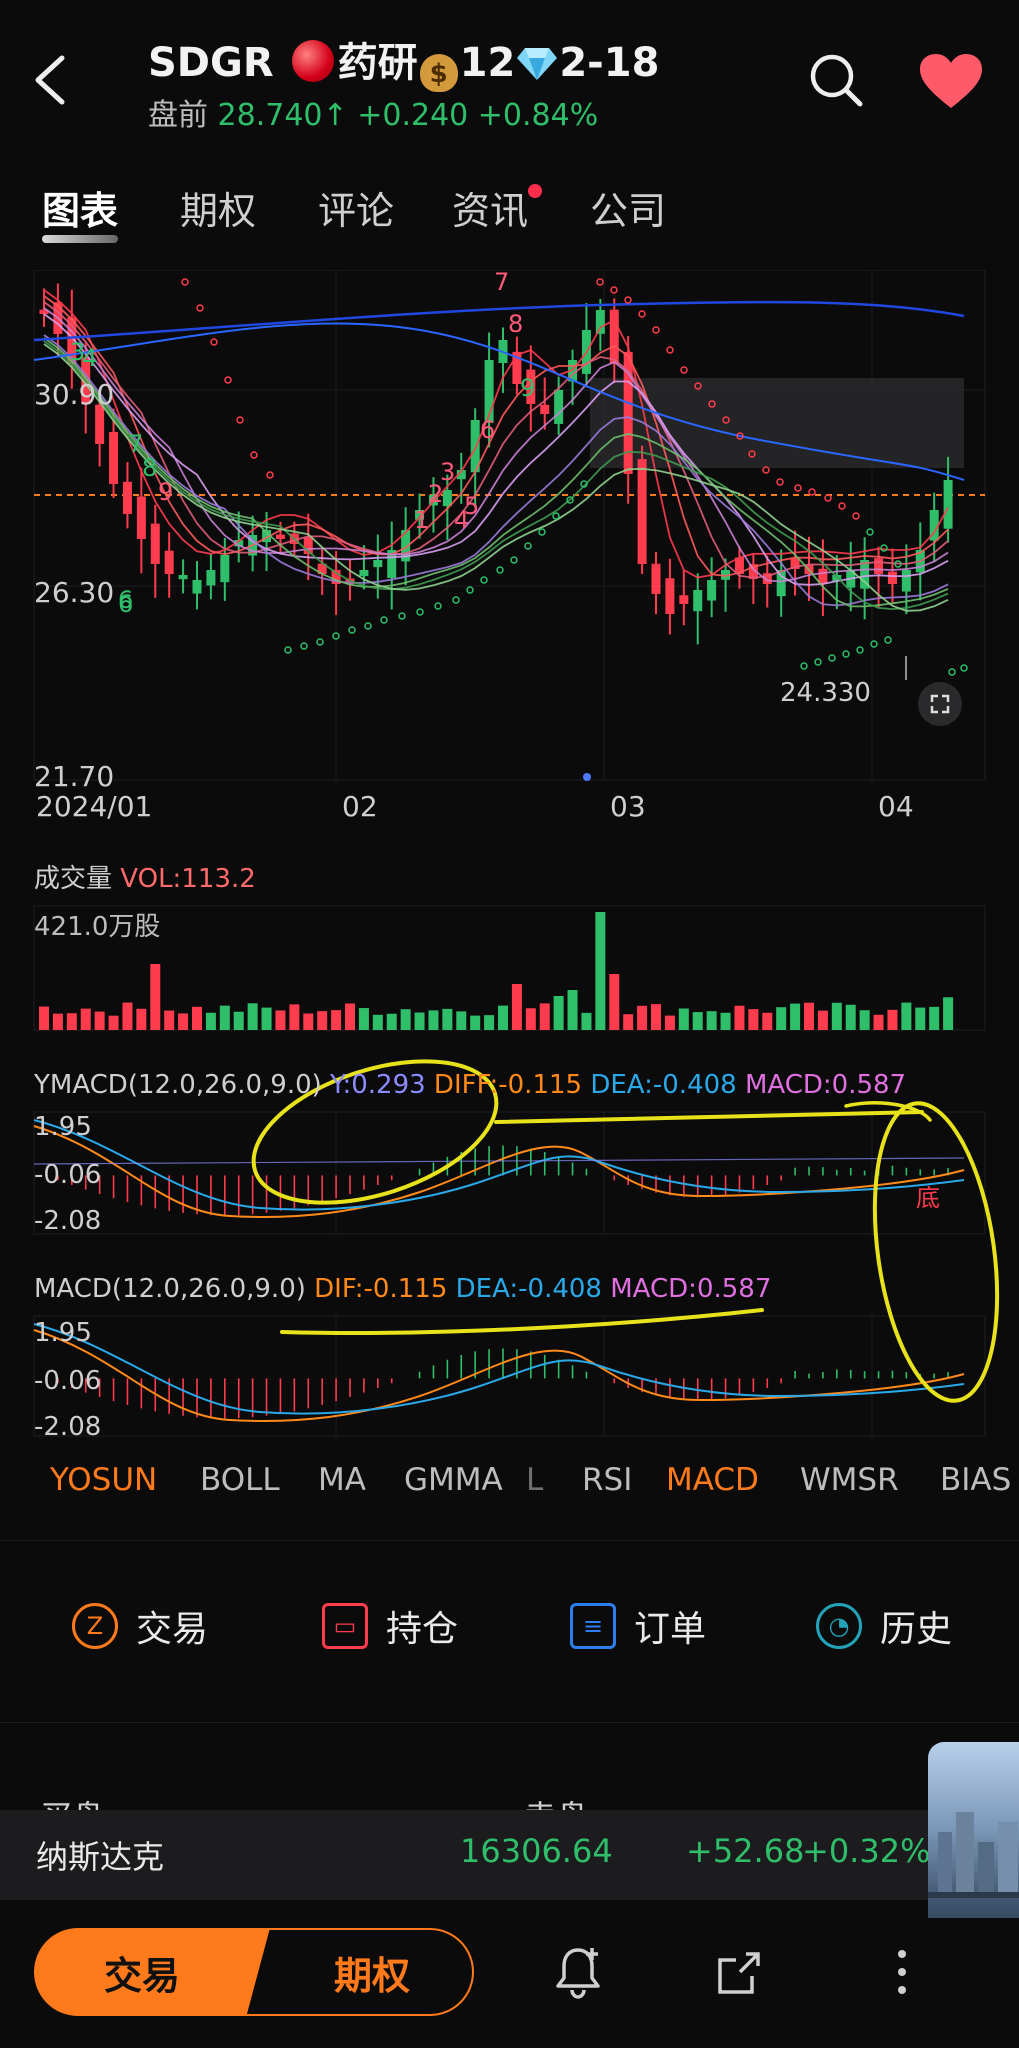 This screenshot has height=2048, width=1019. Describe the element at coordinates (607, 1480) in the screenshot. I see `indicator-rsi: RSI` at that location.